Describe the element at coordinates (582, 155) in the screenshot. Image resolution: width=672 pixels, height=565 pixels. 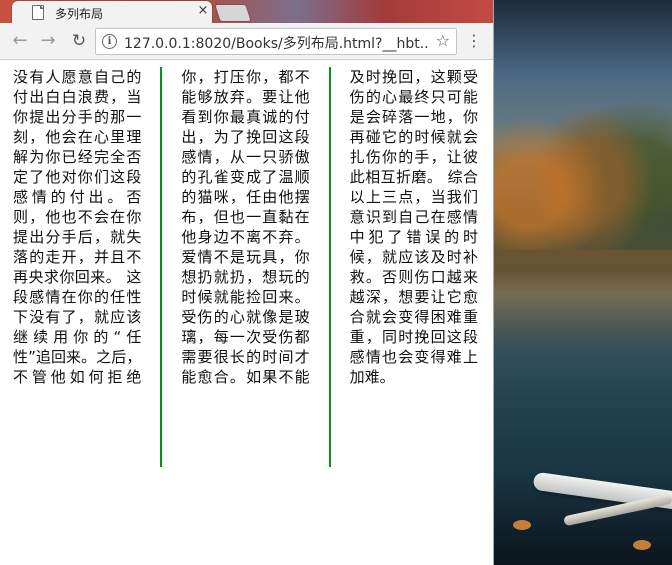
I see `wallpaper-trees` at that location.